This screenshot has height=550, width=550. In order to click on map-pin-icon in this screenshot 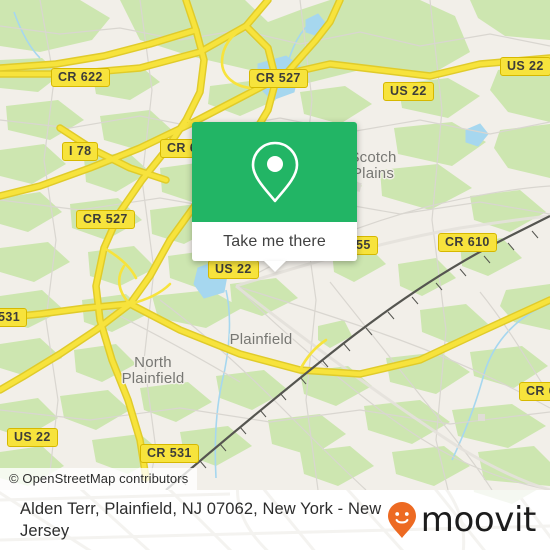, I will do `click(274, 172)`.